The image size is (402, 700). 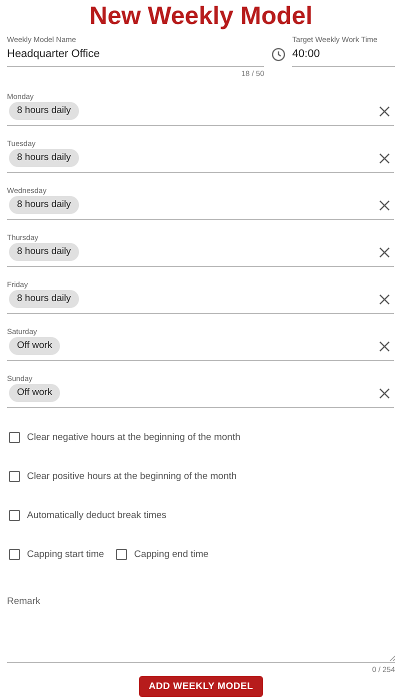 I want to click on add-weekly-model-button: ADD WEEKLY MODEL, so click(x=201, y=686).